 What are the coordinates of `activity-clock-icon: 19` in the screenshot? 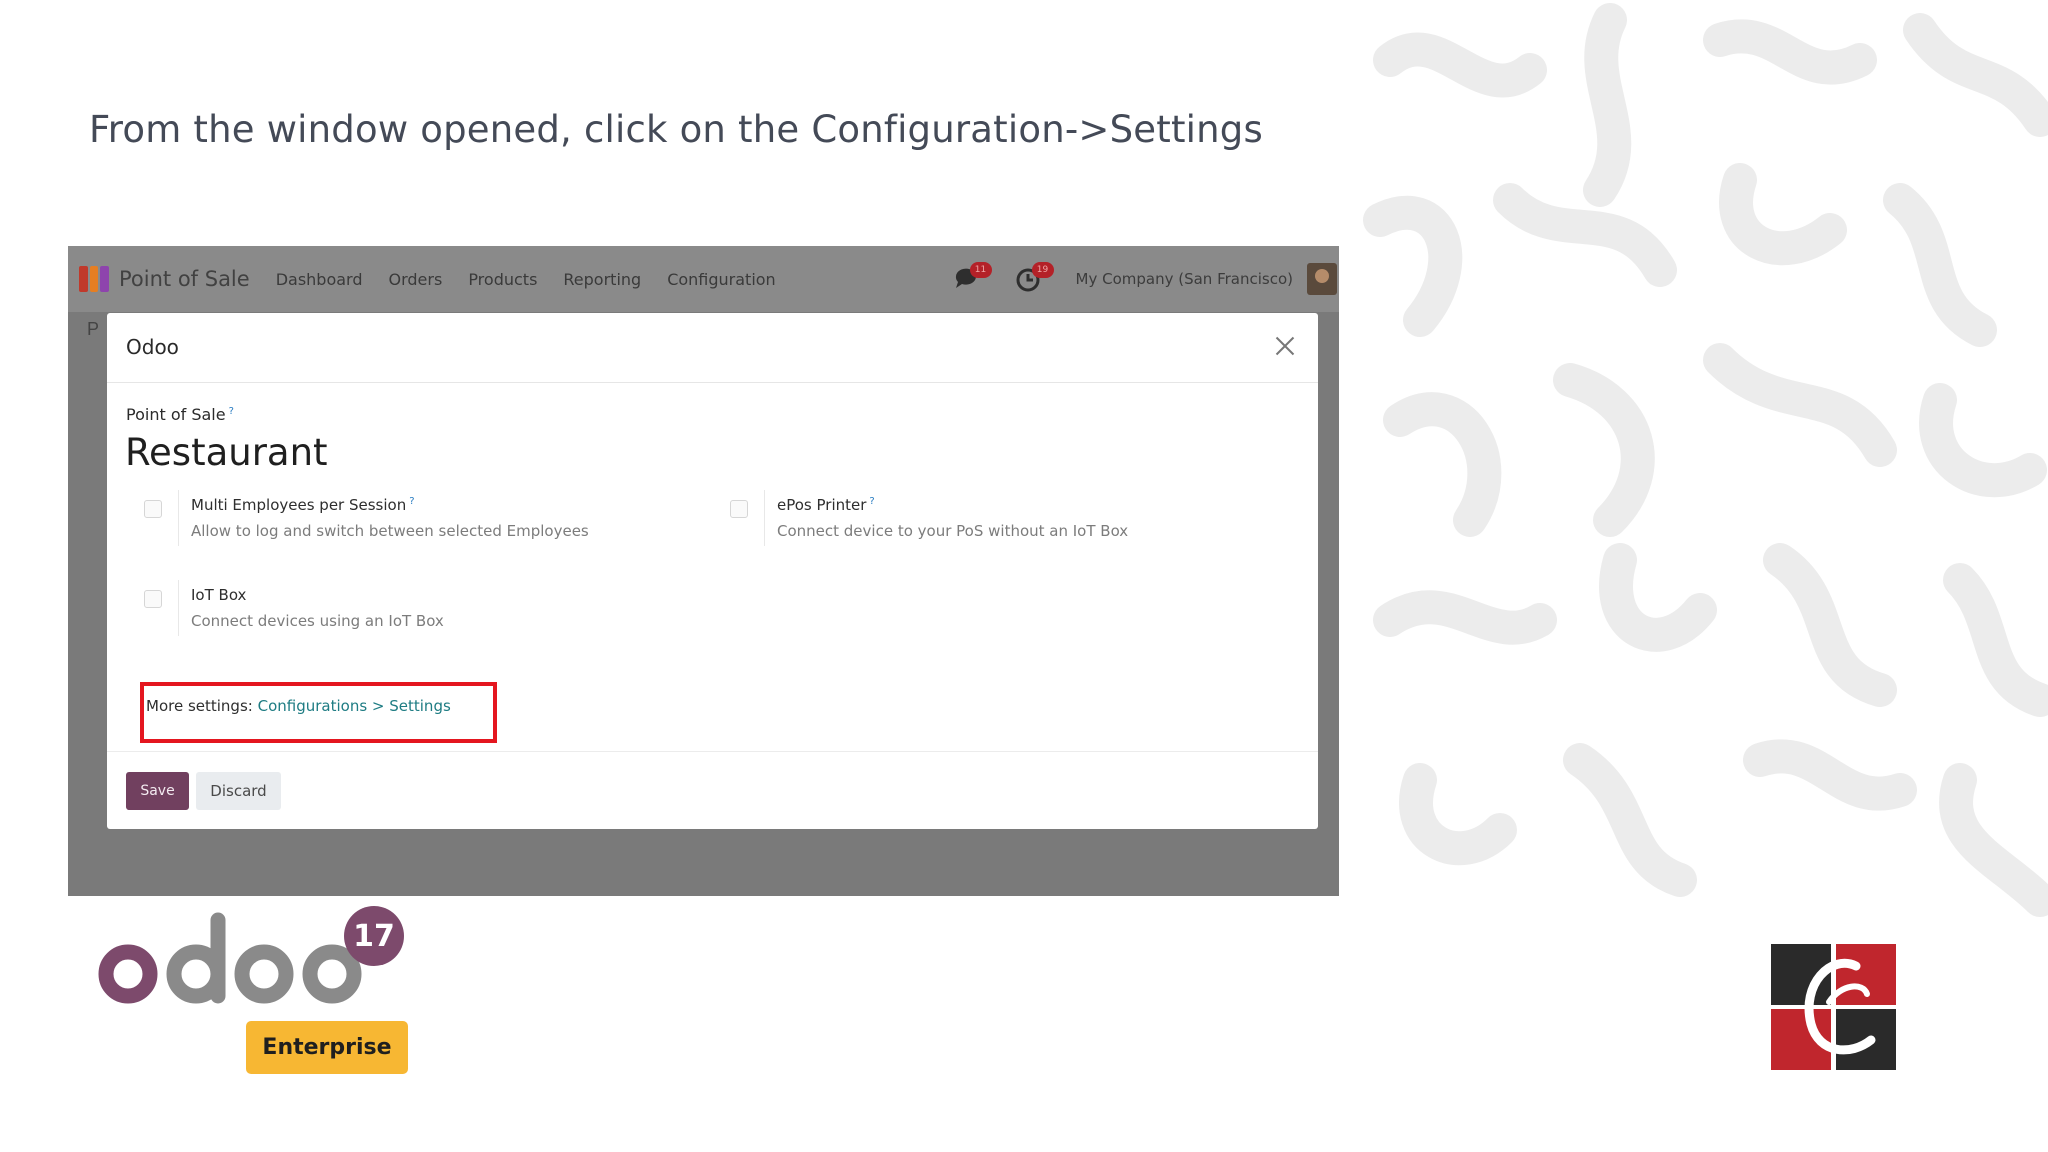 It's located at (1034, 278).